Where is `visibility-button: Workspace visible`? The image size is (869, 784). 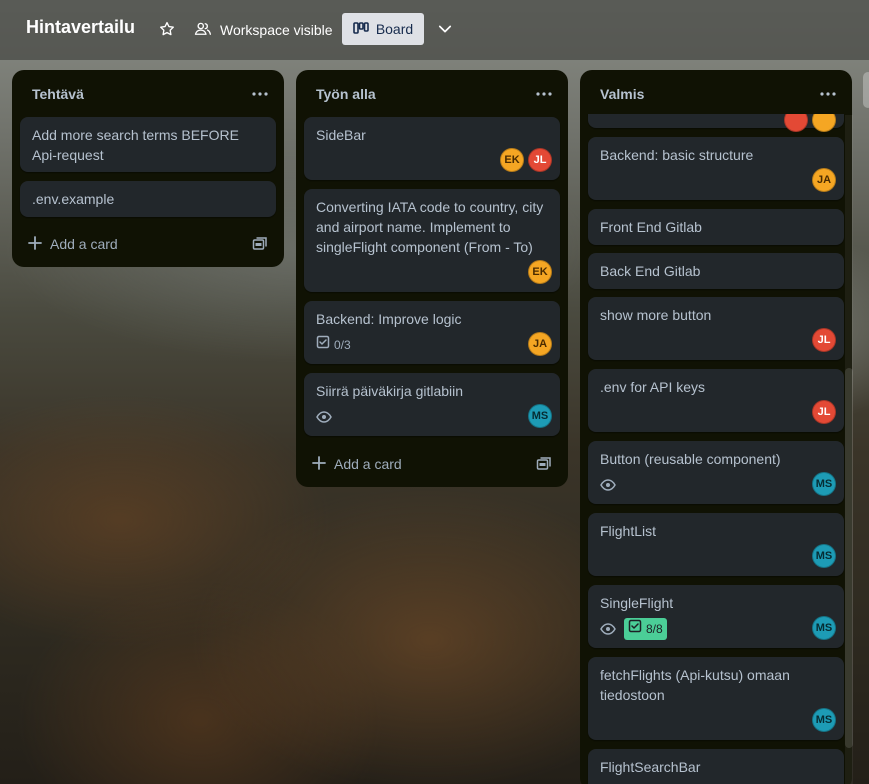
visibility-button: Workspace visible is located at coordinates (263, 30).